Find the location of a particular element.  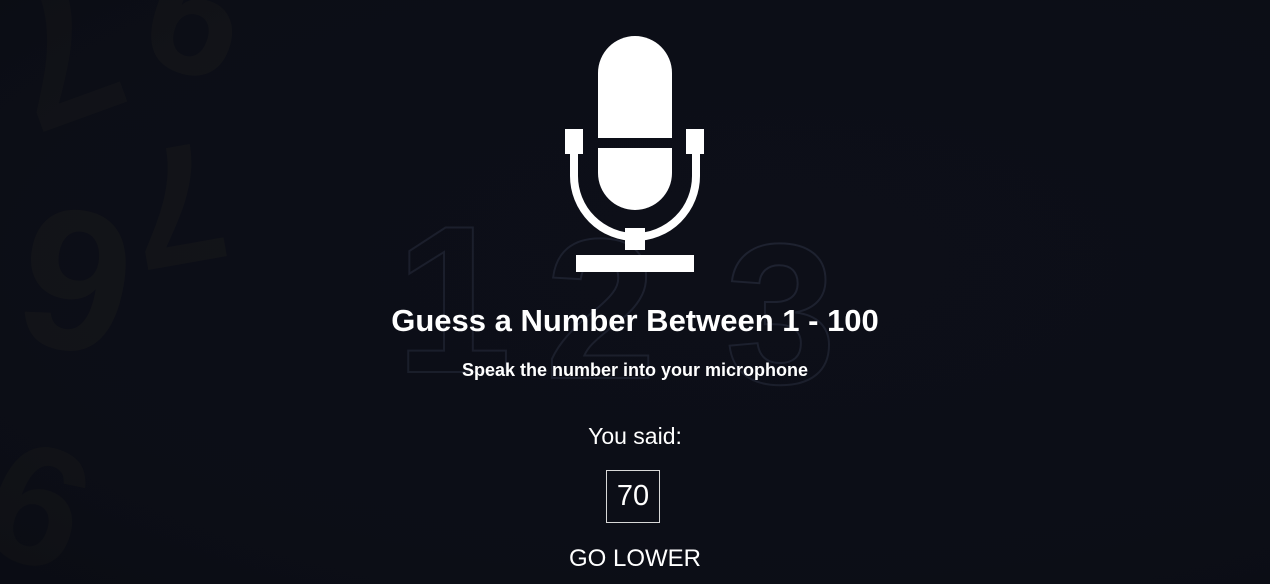

feedback-message: GO LOWER is located at coordinates (634, 558).